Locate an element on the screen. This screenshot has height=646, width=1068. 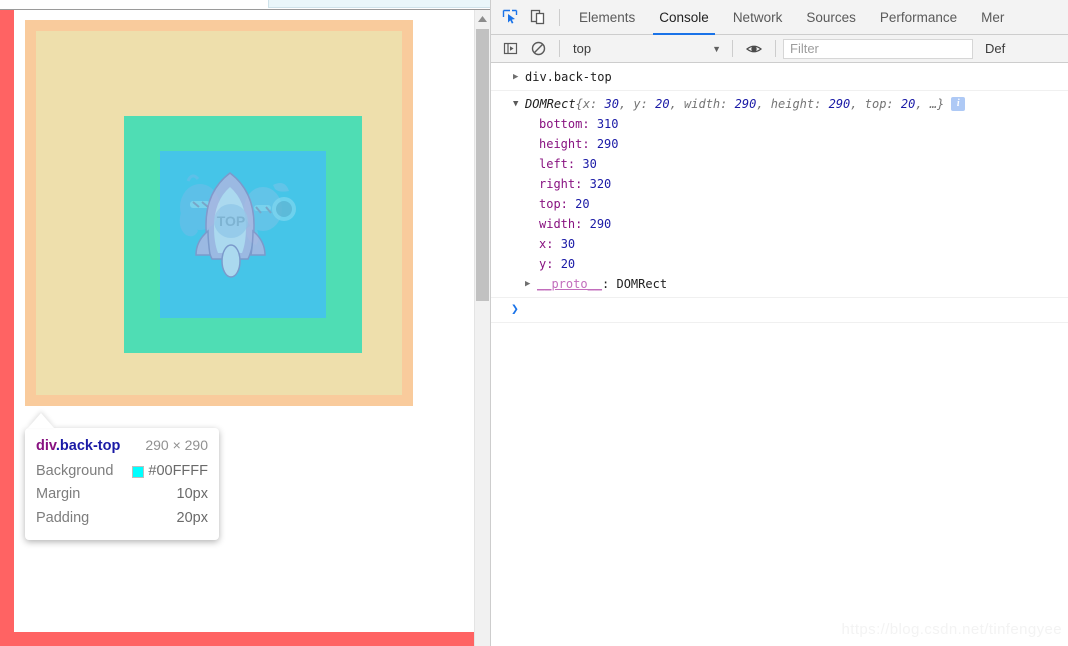
domrect-prop-bottom: bottom: 310 is located at coordinates (779, 124).